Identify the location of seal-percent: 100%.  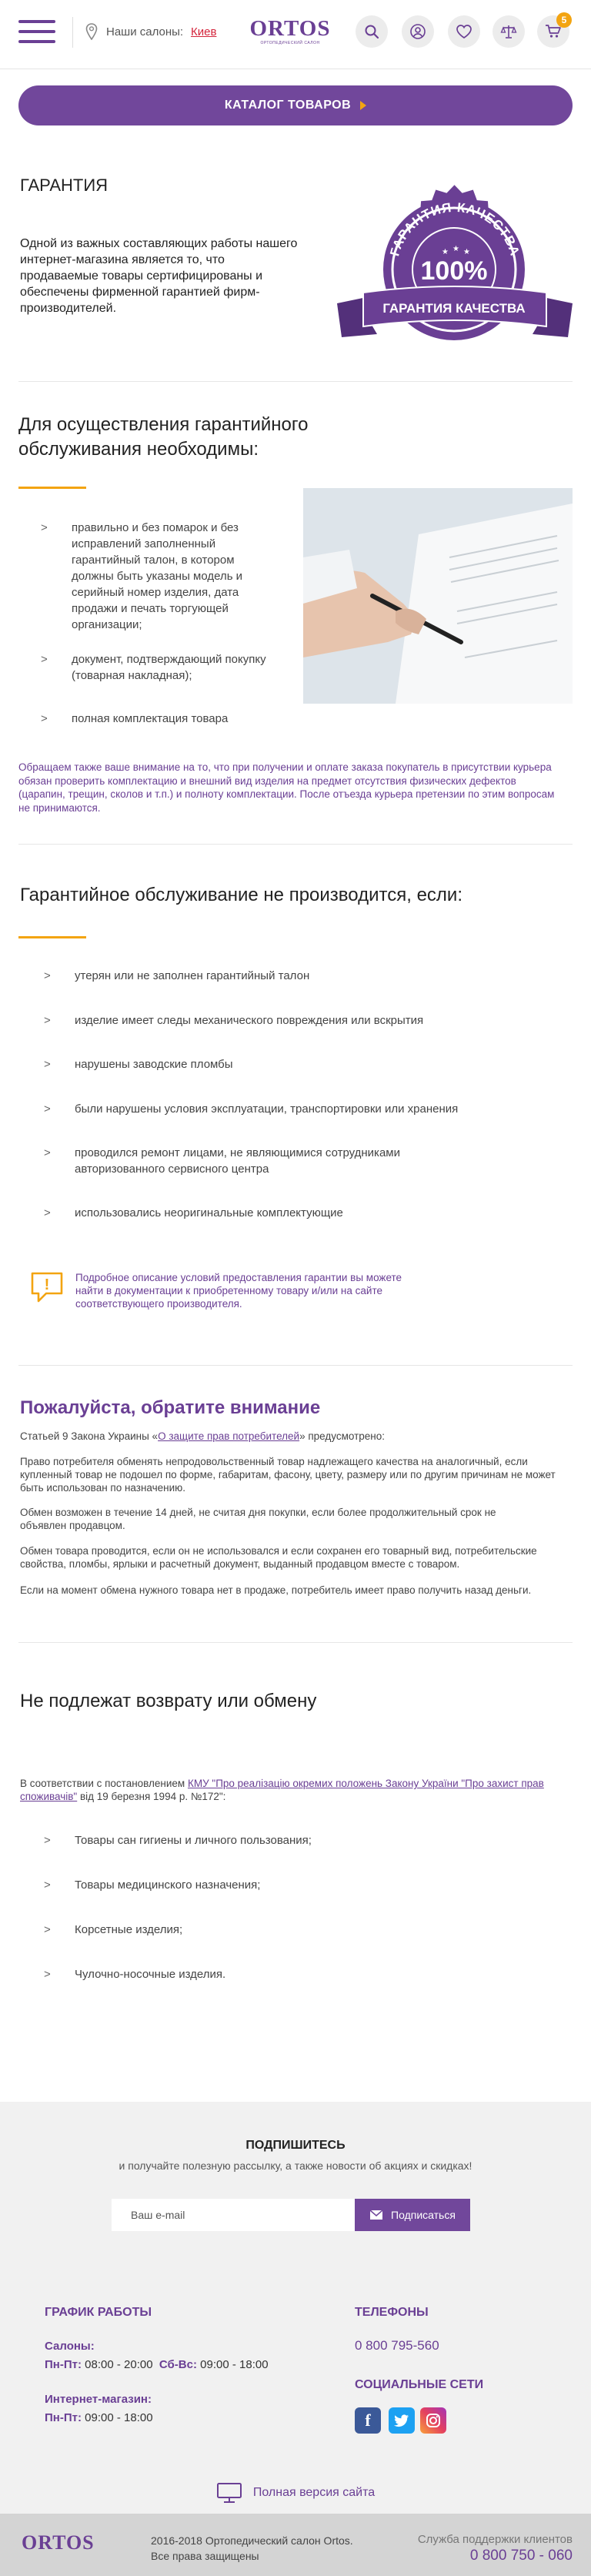
(454, 271).